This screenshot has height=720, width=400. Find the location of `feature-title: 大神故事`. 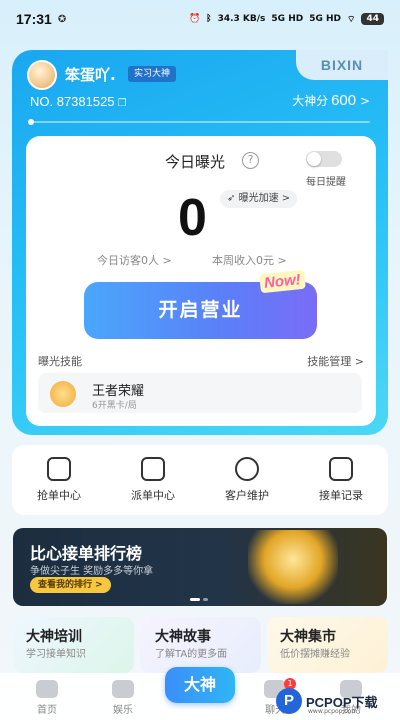

feature-title: 大神故事 is located at coordinates (183, 637).